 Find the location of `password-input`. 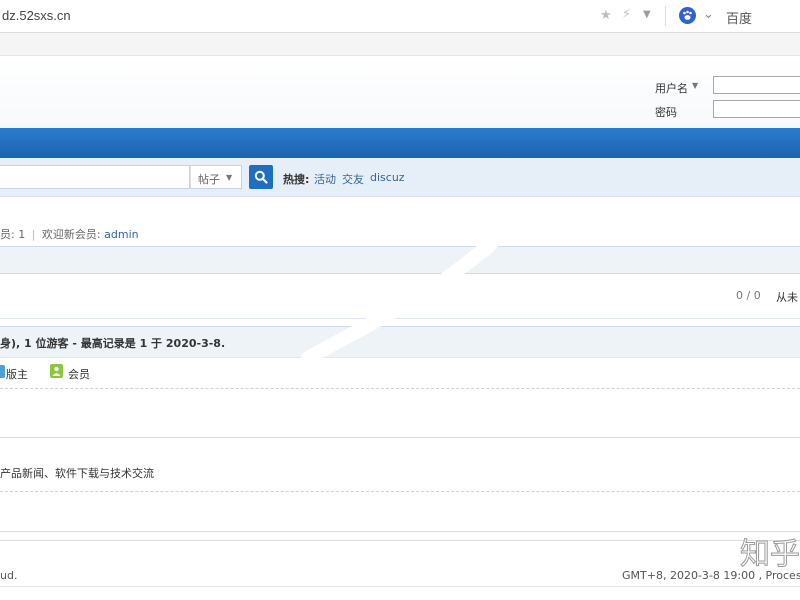

password-input is located at coordinates (756, 109).